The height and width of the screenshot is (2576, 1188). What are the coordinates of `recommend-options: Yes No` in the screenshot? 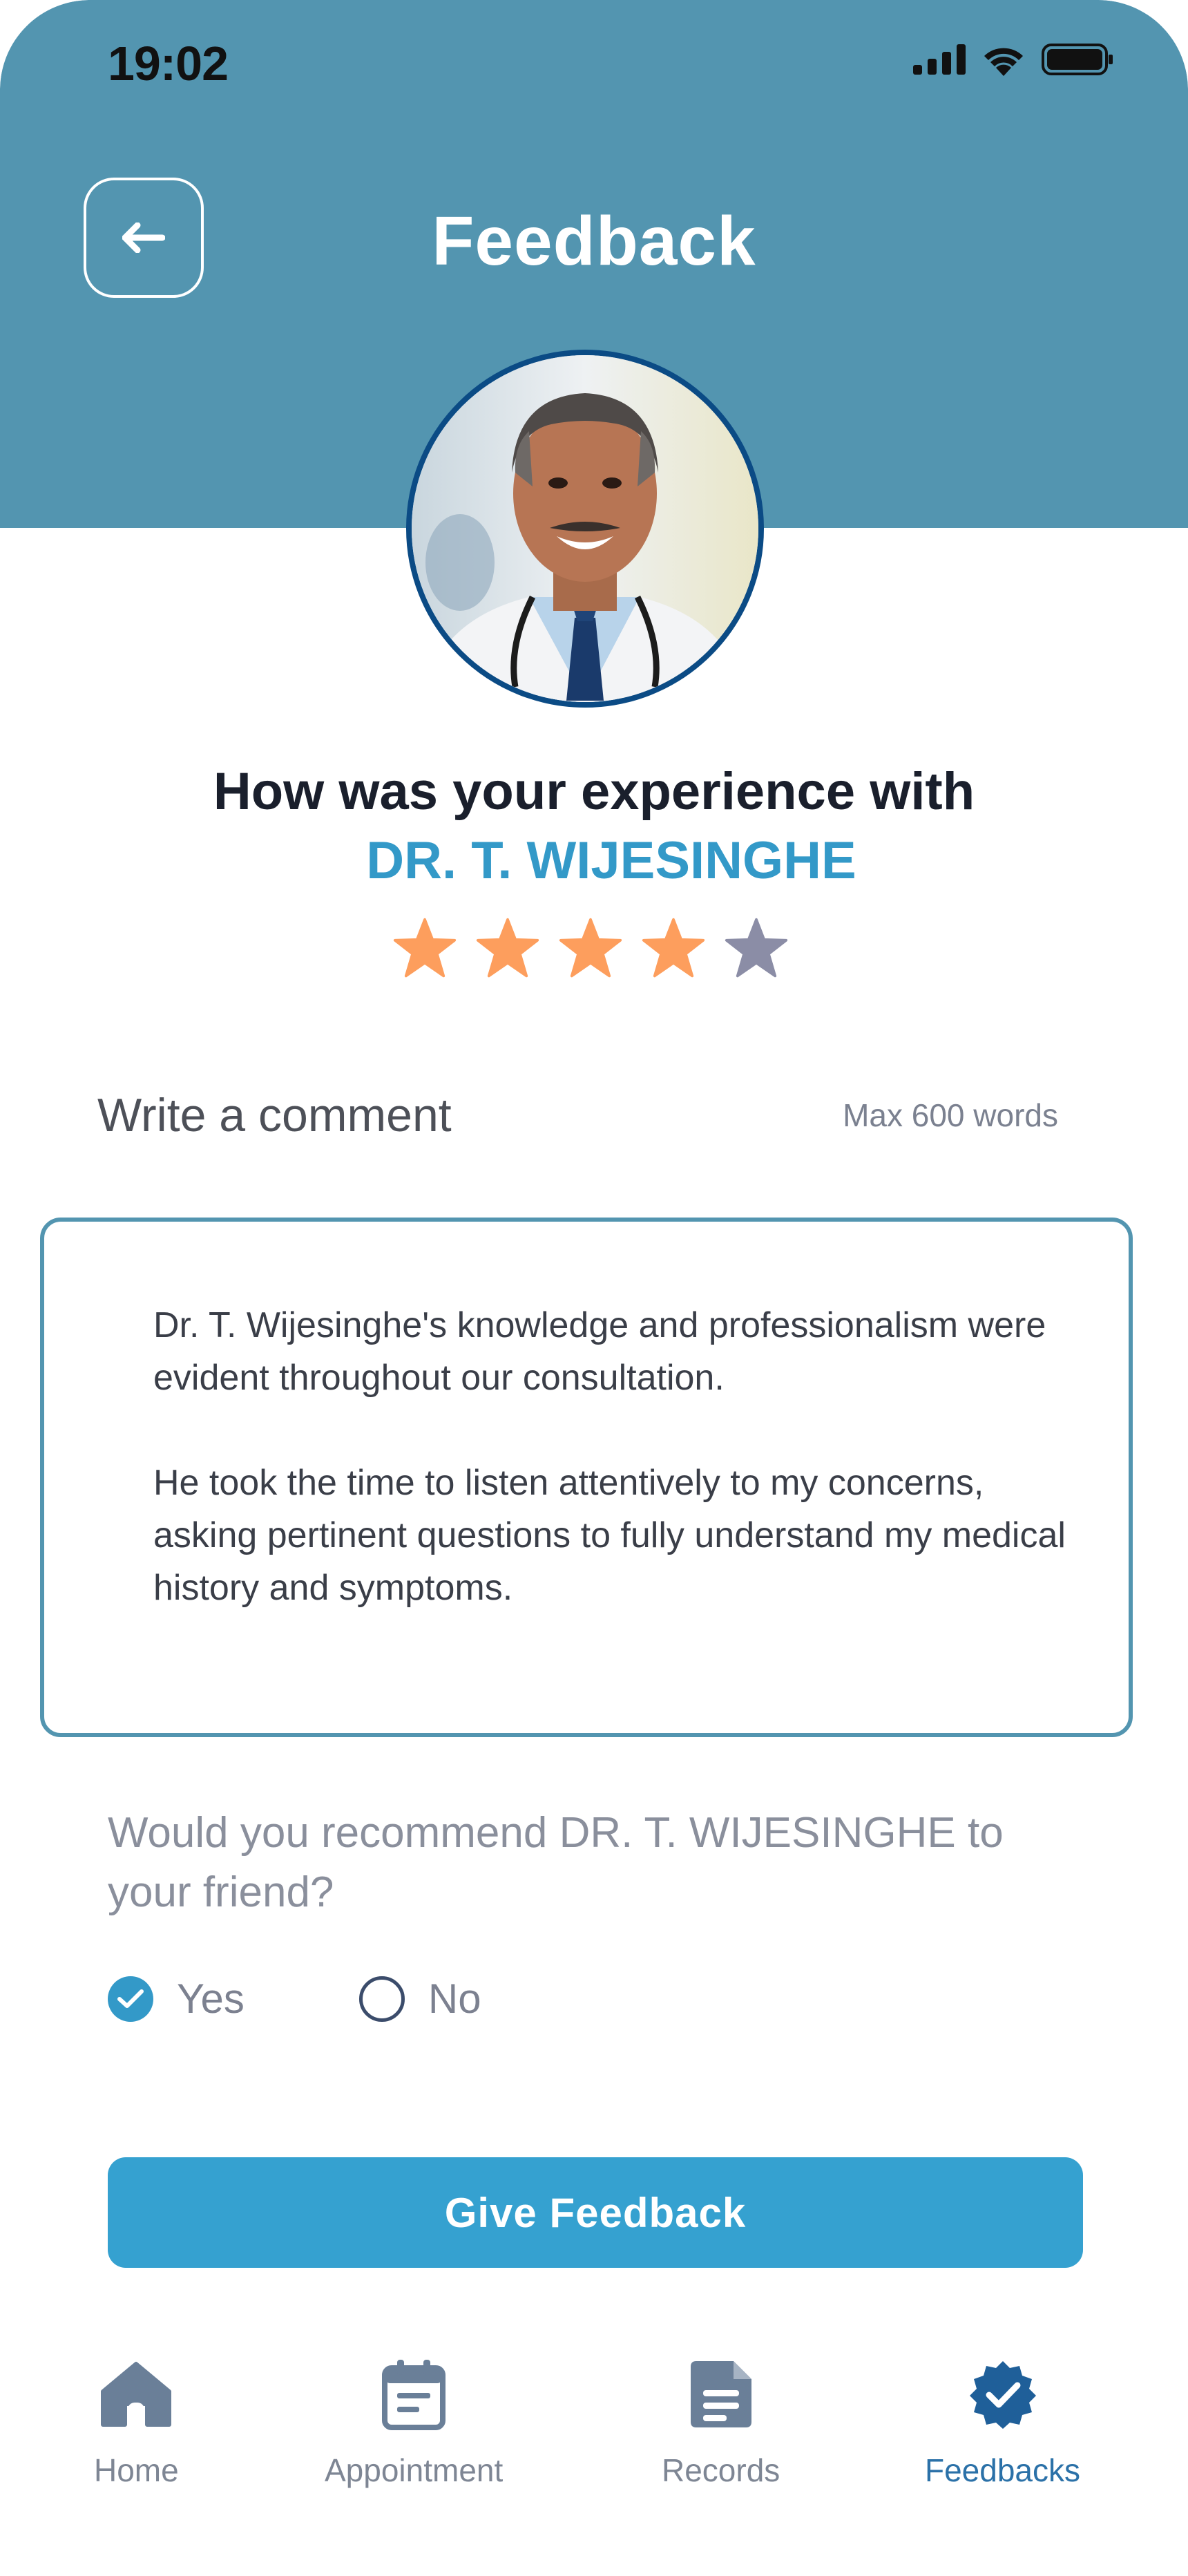 It's located at (294, 1999).